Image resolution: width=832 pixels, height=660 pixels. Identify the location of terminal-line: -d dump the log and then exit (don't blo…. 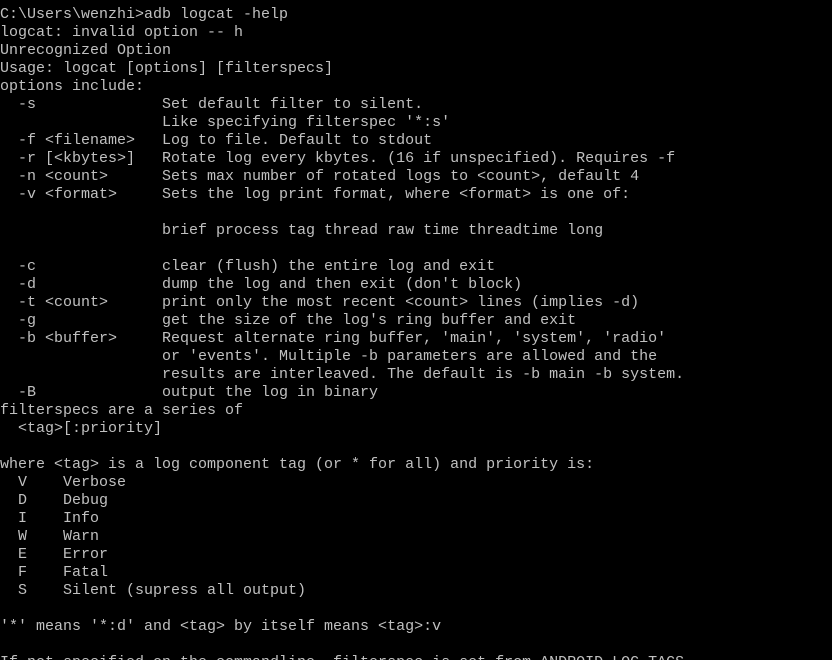
(261, 284).